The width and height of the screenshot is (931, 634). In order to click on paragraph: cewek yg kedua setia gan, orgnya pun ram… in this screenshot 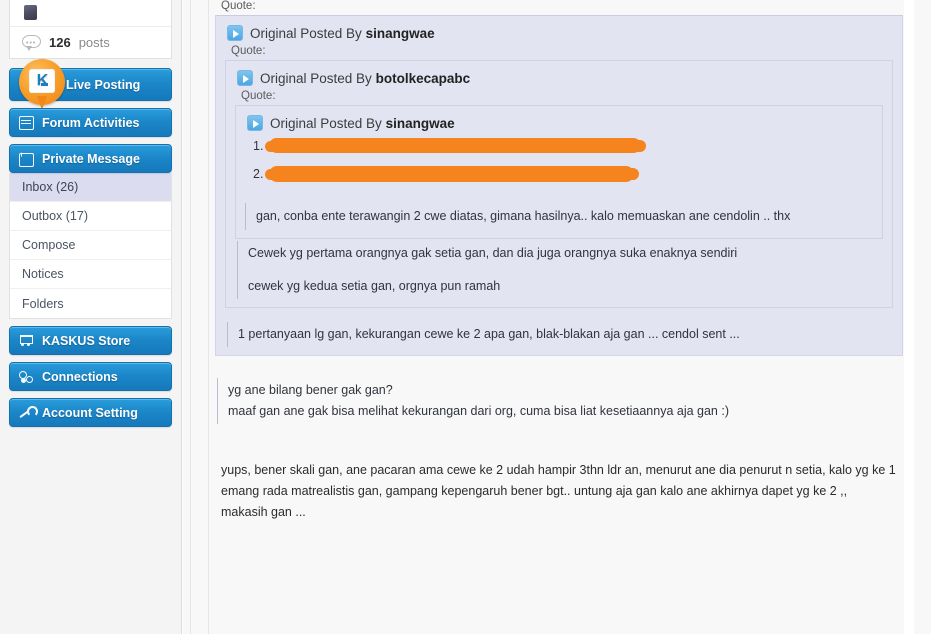, I will do `click(374, 286)`.